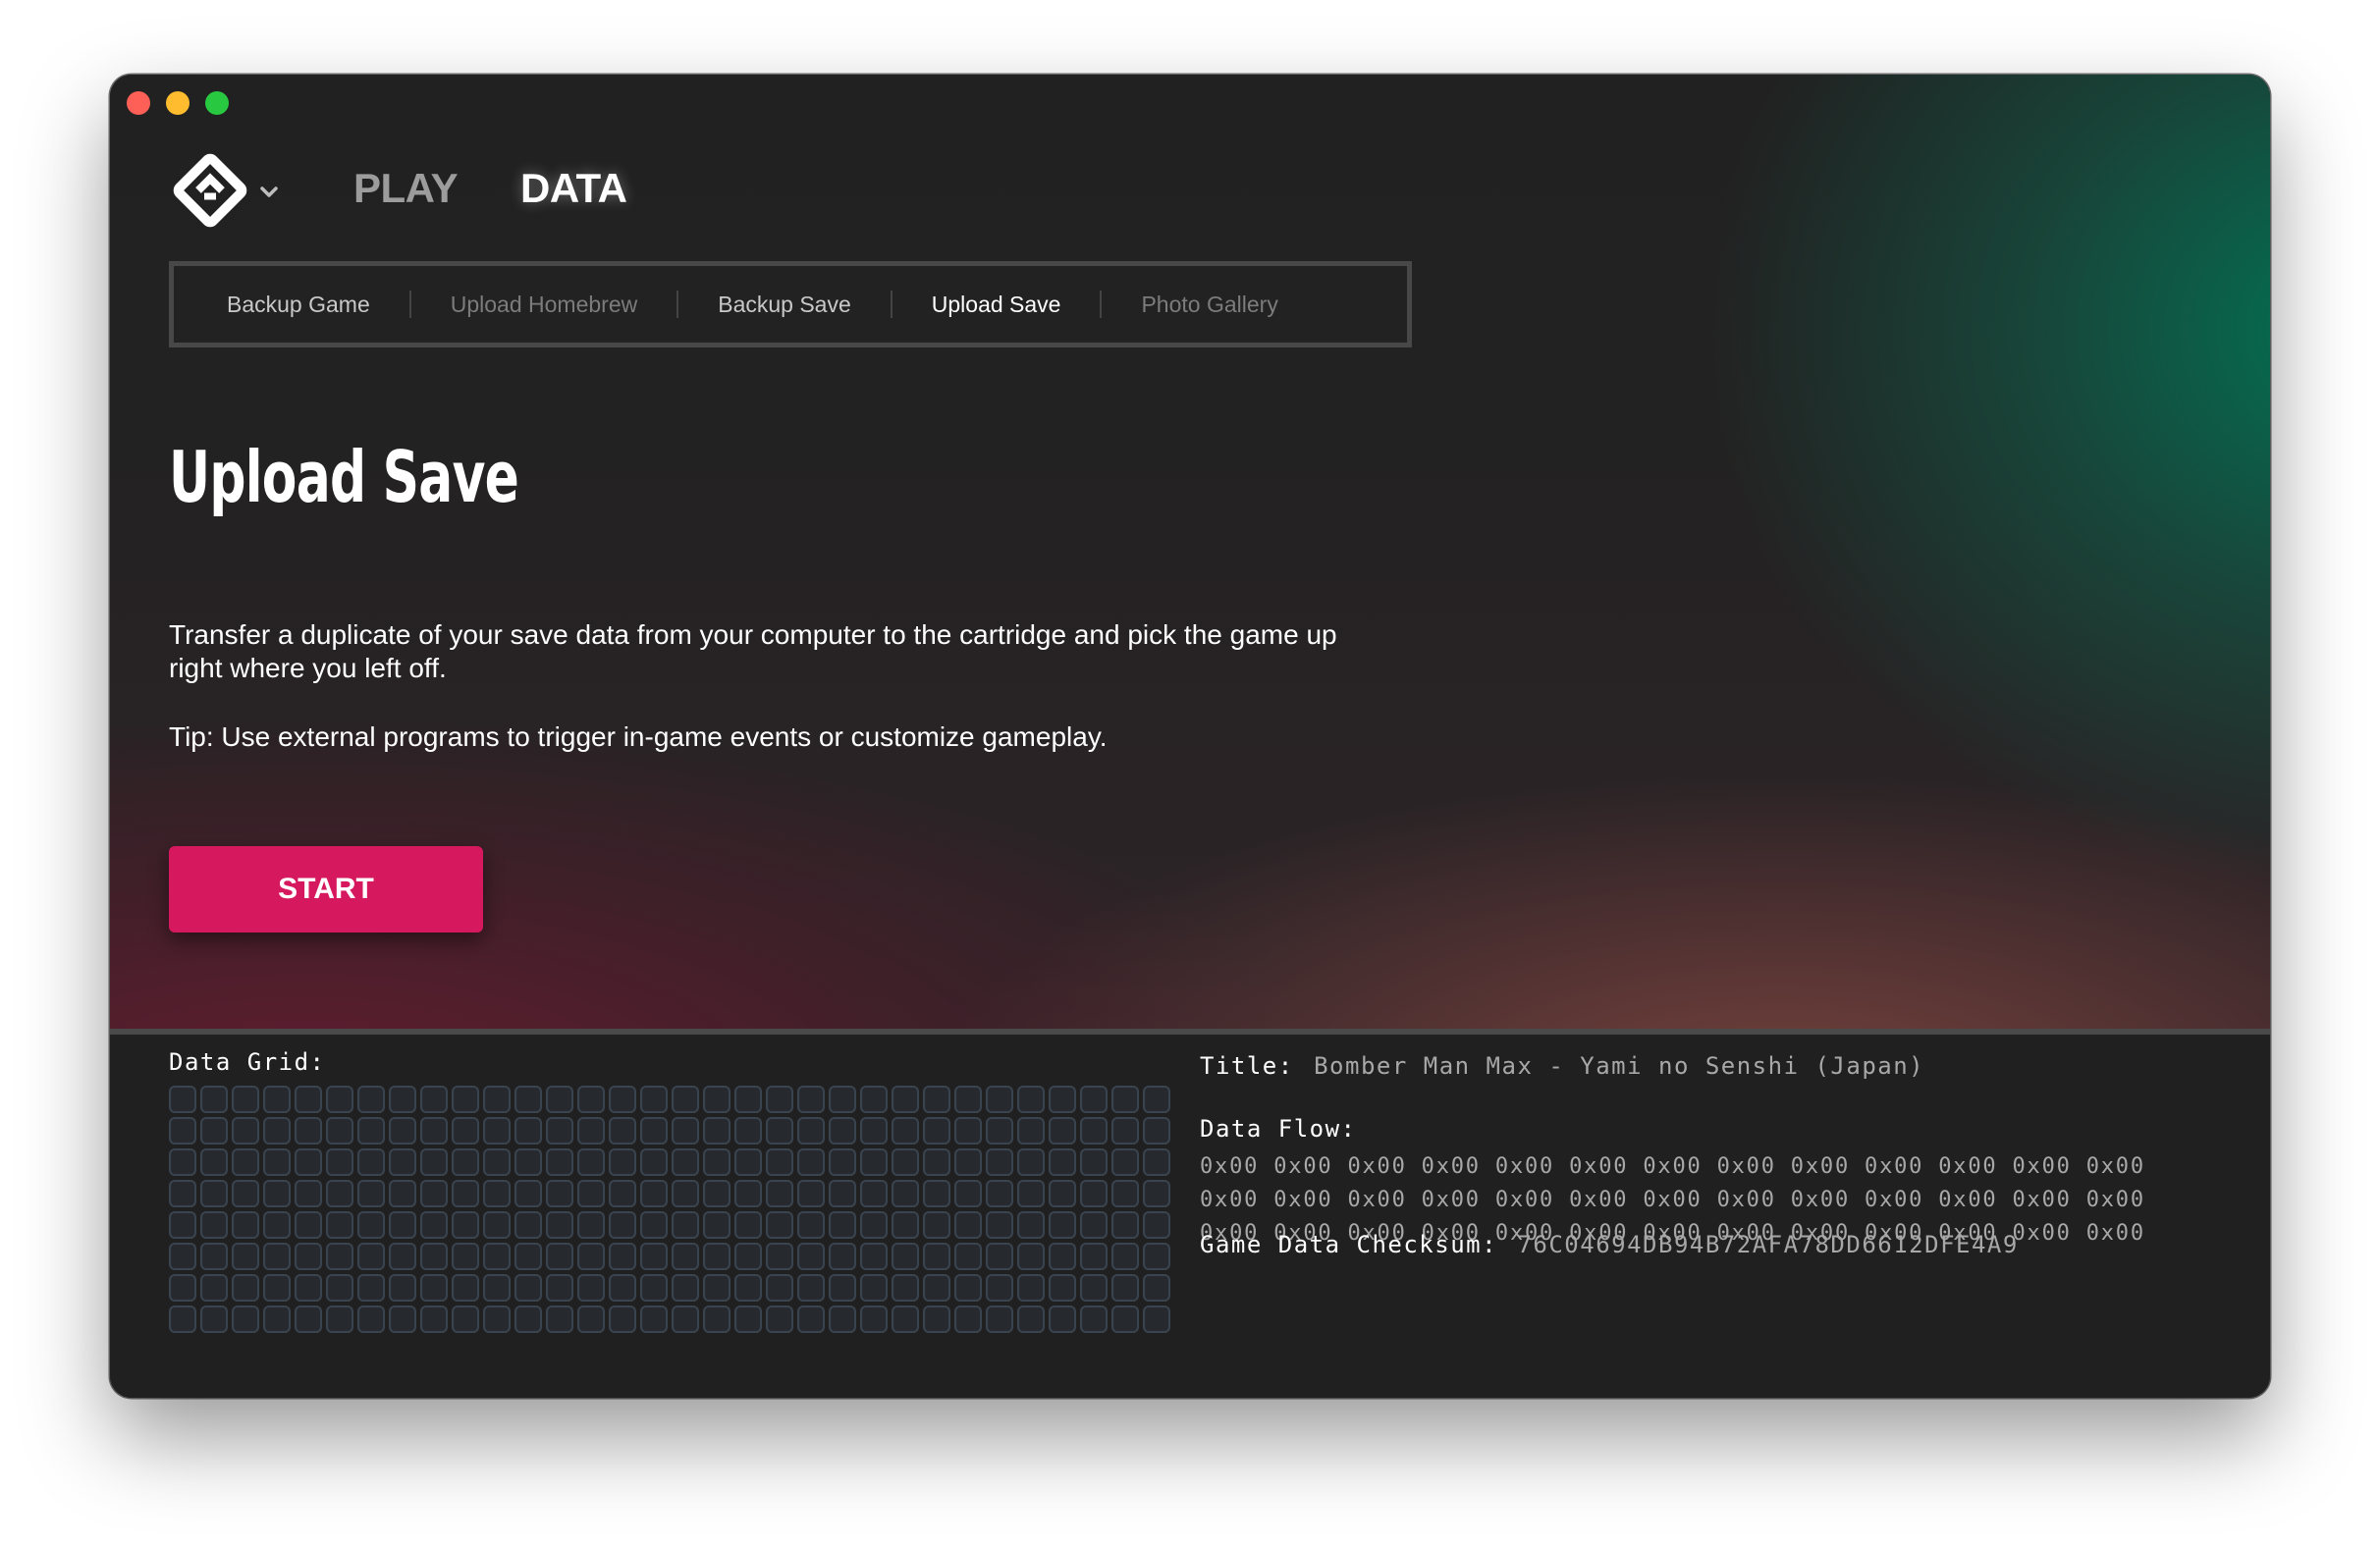 This screenshot has height=1545, width=2380. Describe the element at coordinates (269, 193) in the screenshot. I see `chevron-down-icon` at that location.